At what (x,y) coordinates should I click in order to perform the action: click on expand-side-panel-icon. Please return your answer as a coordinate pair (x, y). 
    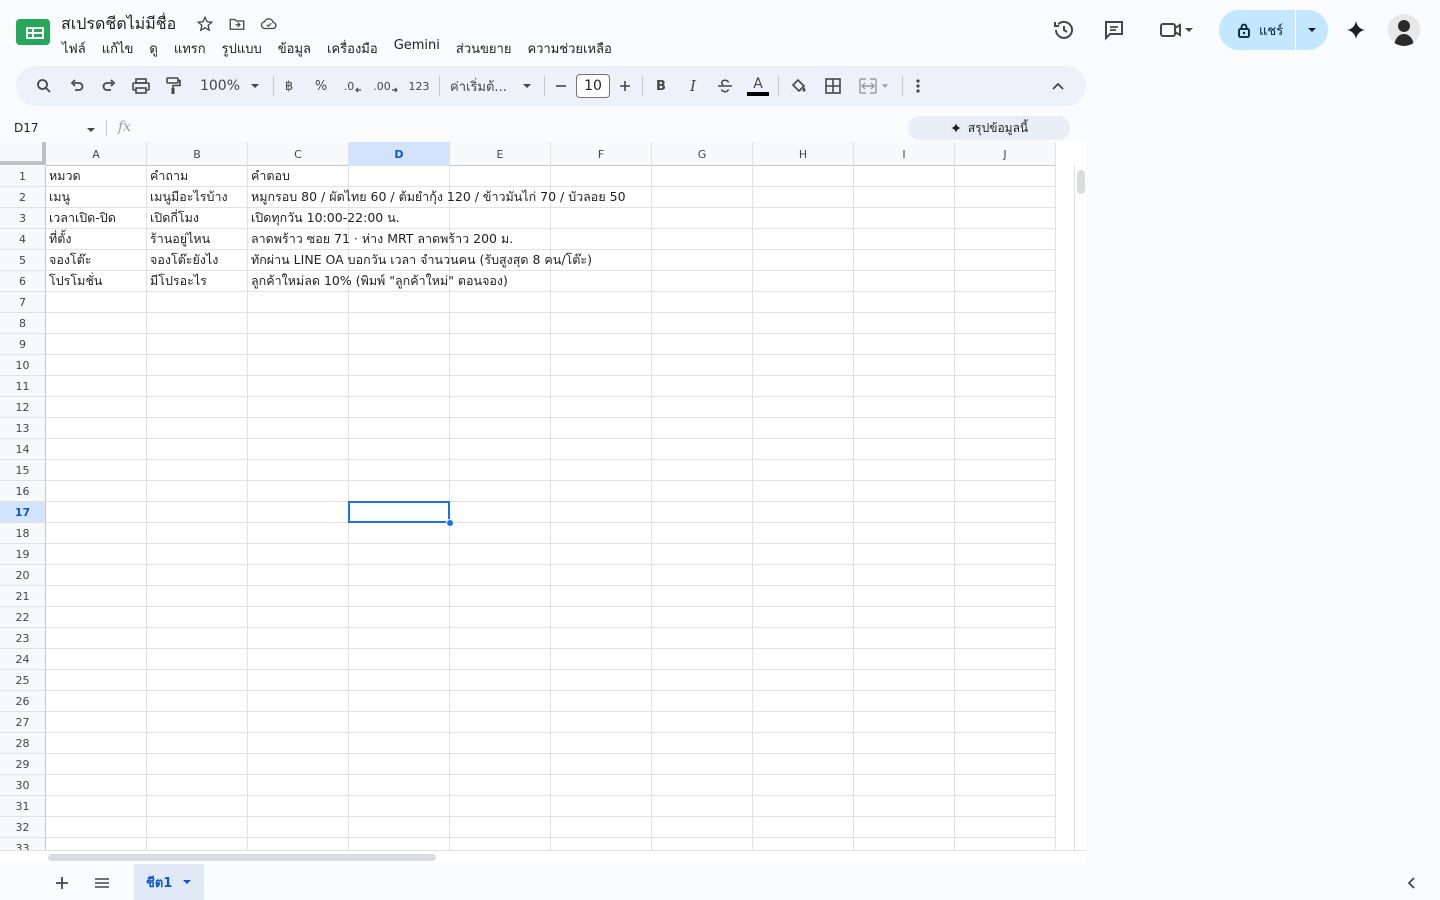
    Looking at the image, I should click on (1412, 883).